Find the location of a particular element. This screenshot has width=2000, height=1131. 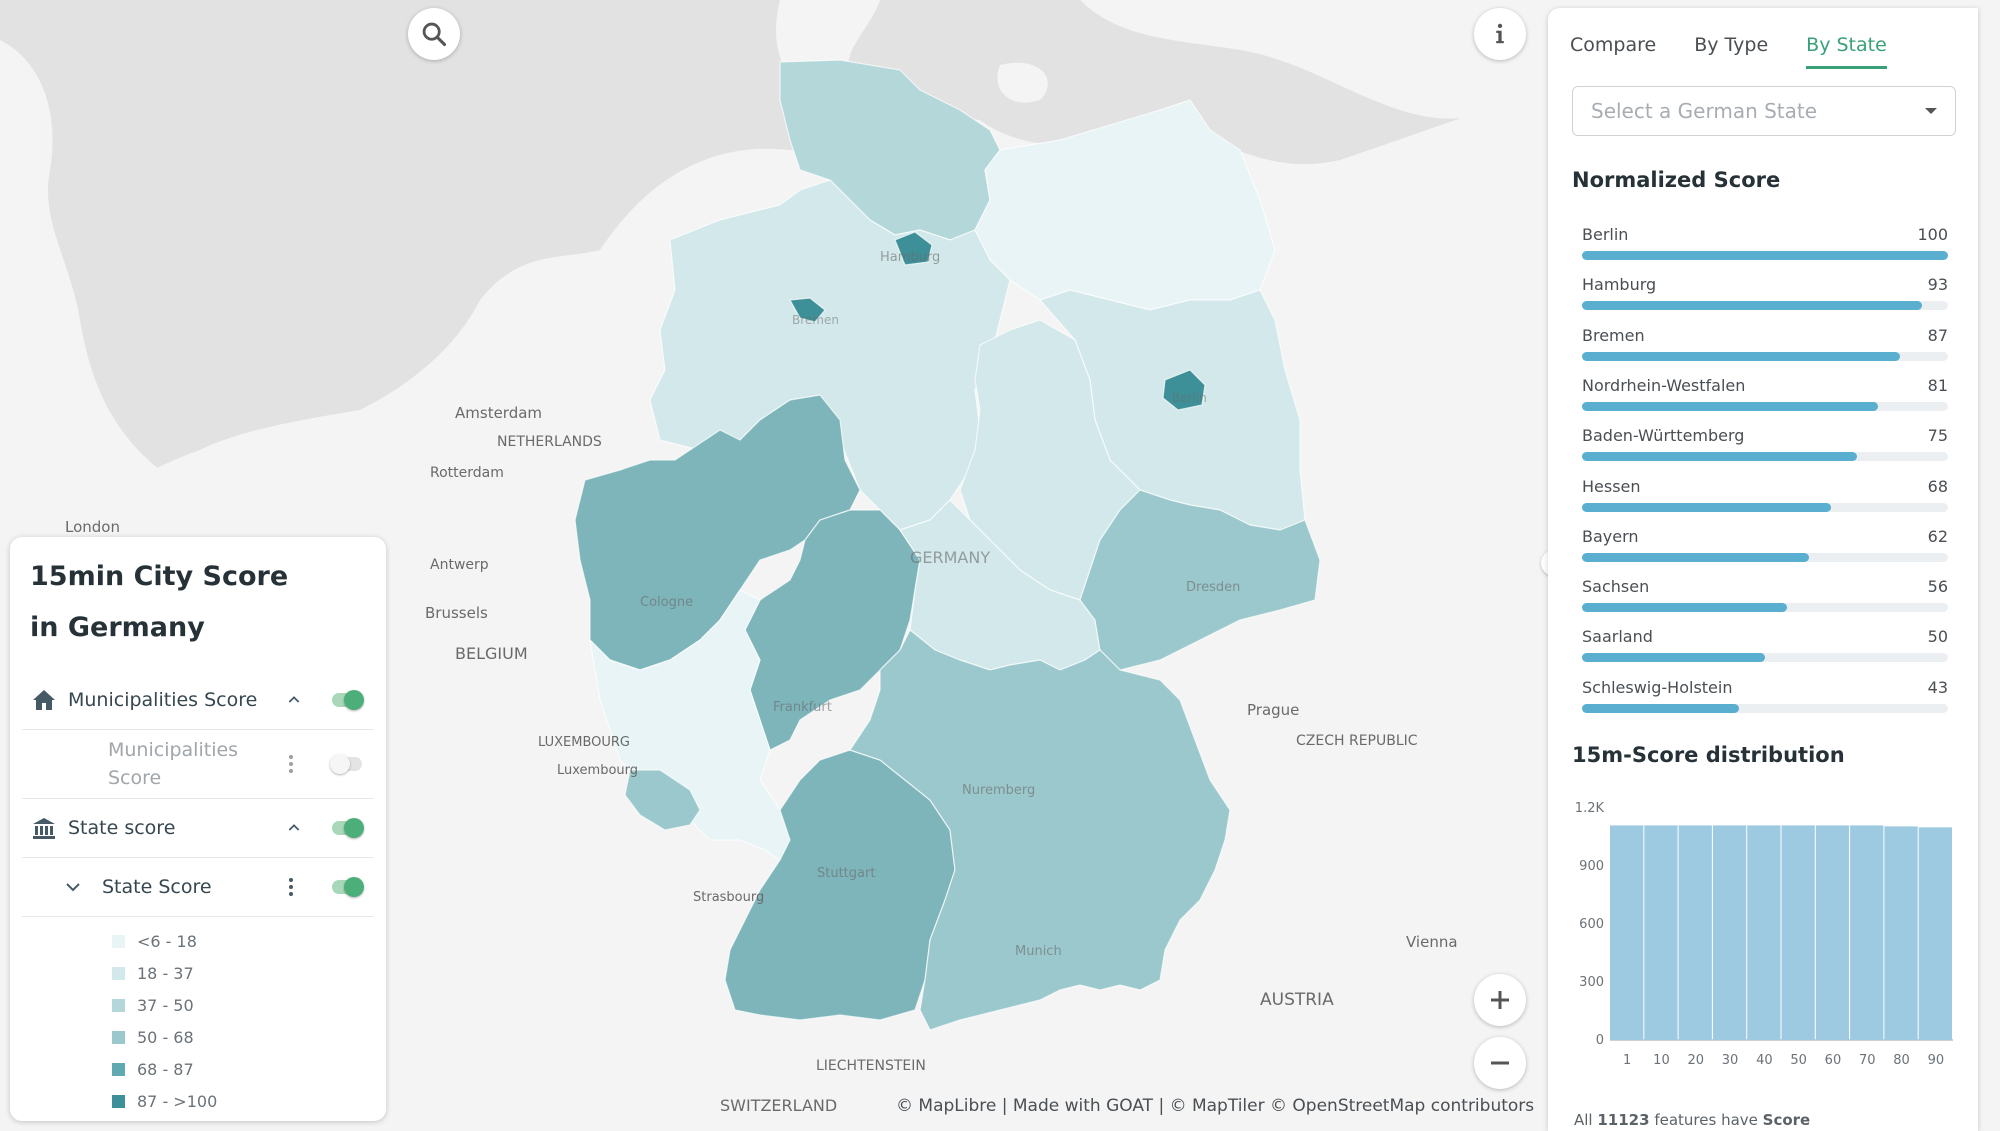

score-bar-row: Baden-Württemberg 75 is located at coordinates (1765, 451).